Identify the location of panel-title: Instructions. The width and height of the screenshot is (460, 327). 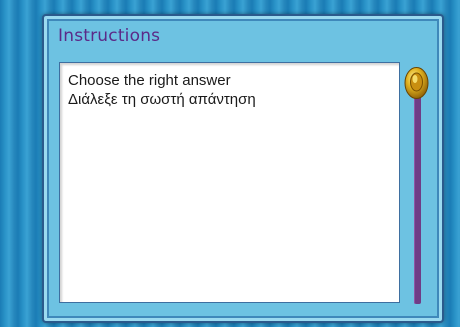
(109, 36).